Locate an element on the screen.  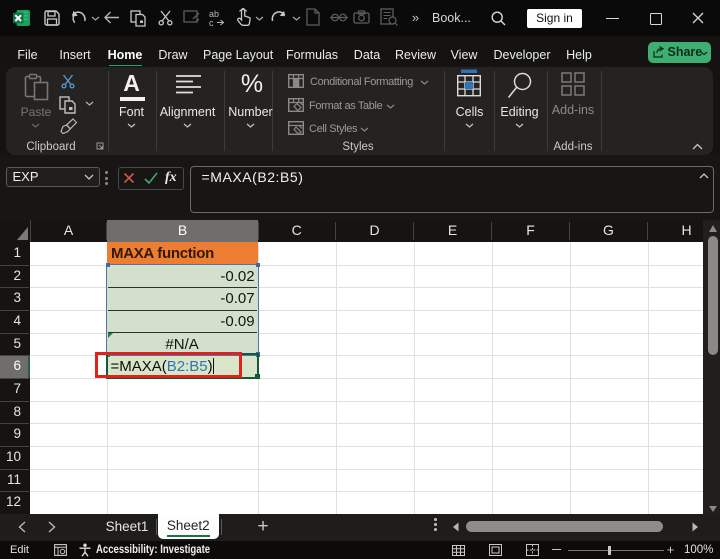
svg-text: c is located at coordinates (211, 22).